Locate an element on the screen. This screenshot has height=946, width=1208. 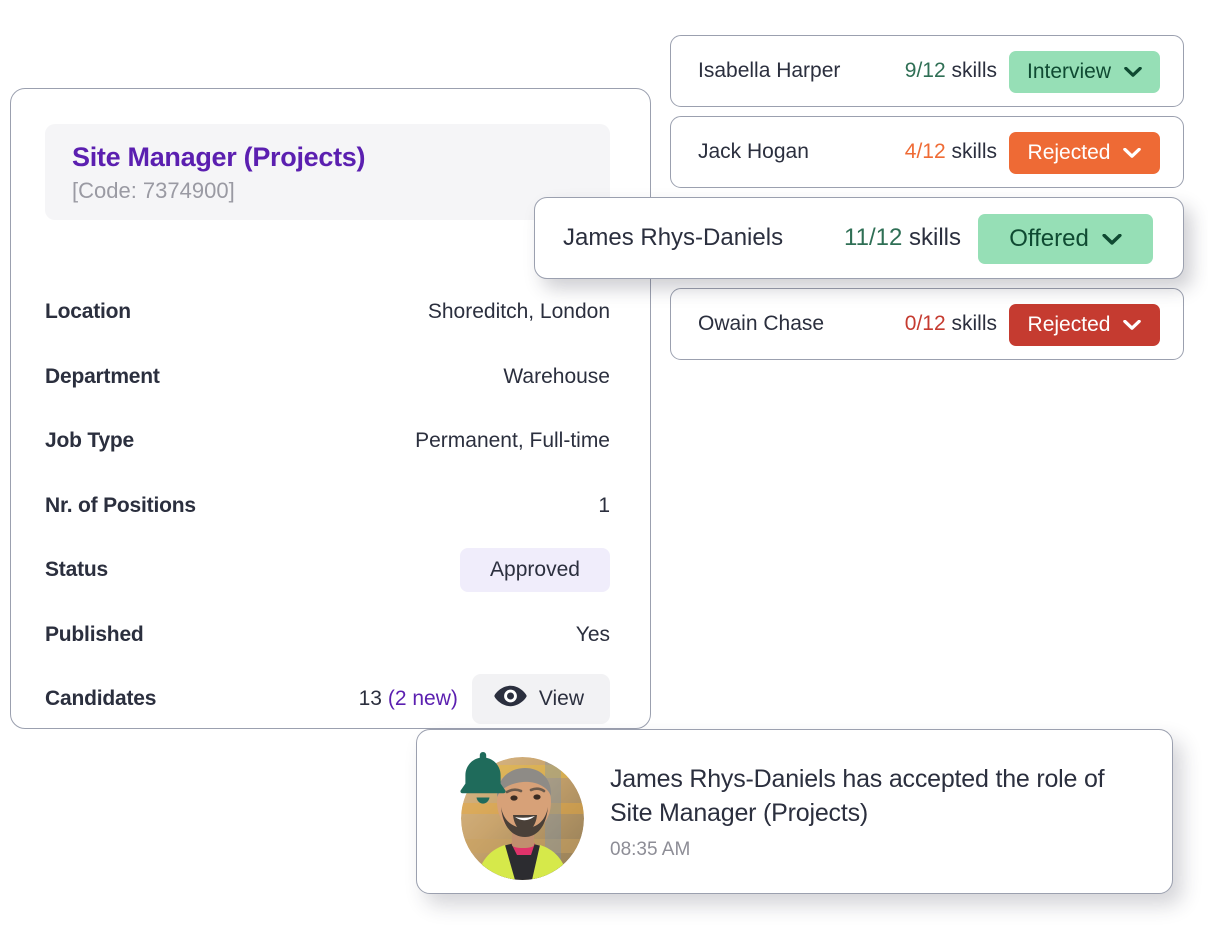
candidates-value-group: 13 (2 new) View is located at coordinates (484, 699).